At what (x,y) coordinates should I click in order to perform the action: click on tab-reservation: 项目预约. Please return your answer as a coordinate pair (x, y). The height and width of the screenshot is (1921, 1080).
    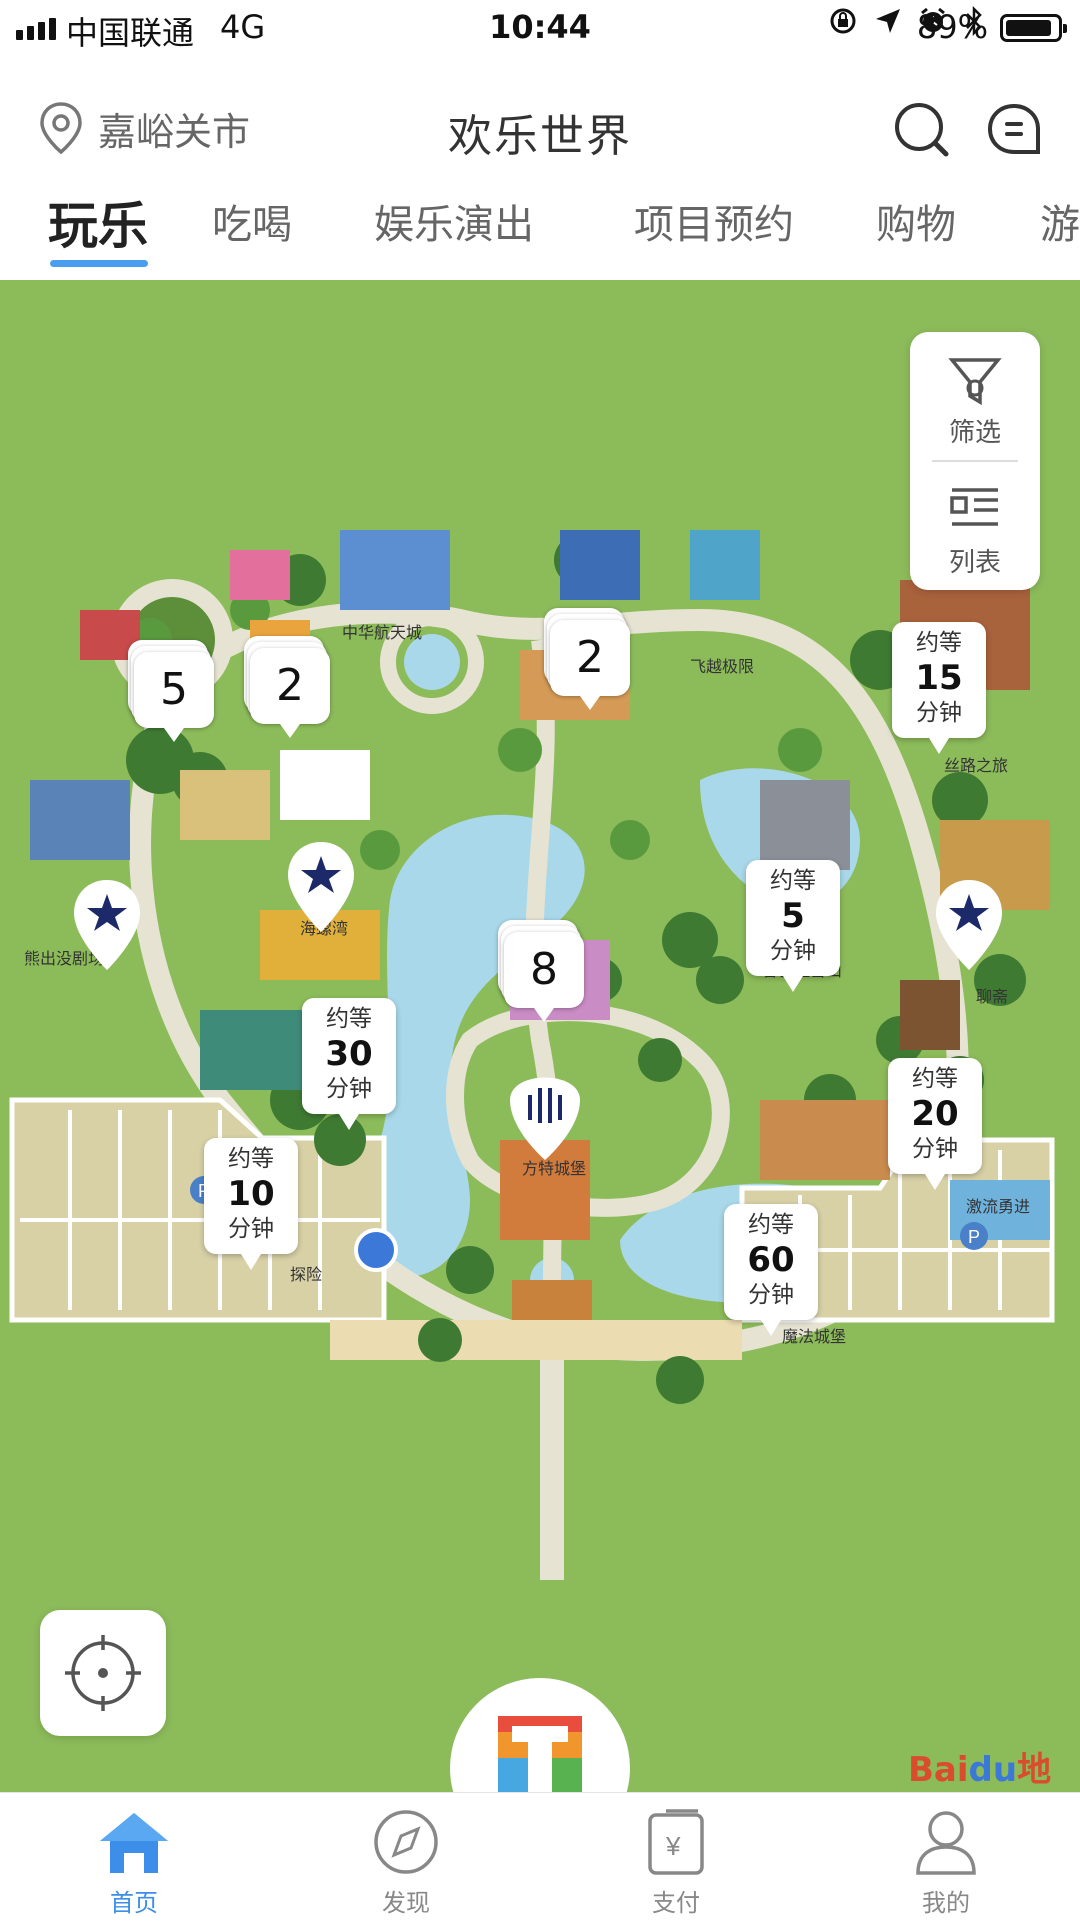
    Looking at the image, I should click on (714, 221).